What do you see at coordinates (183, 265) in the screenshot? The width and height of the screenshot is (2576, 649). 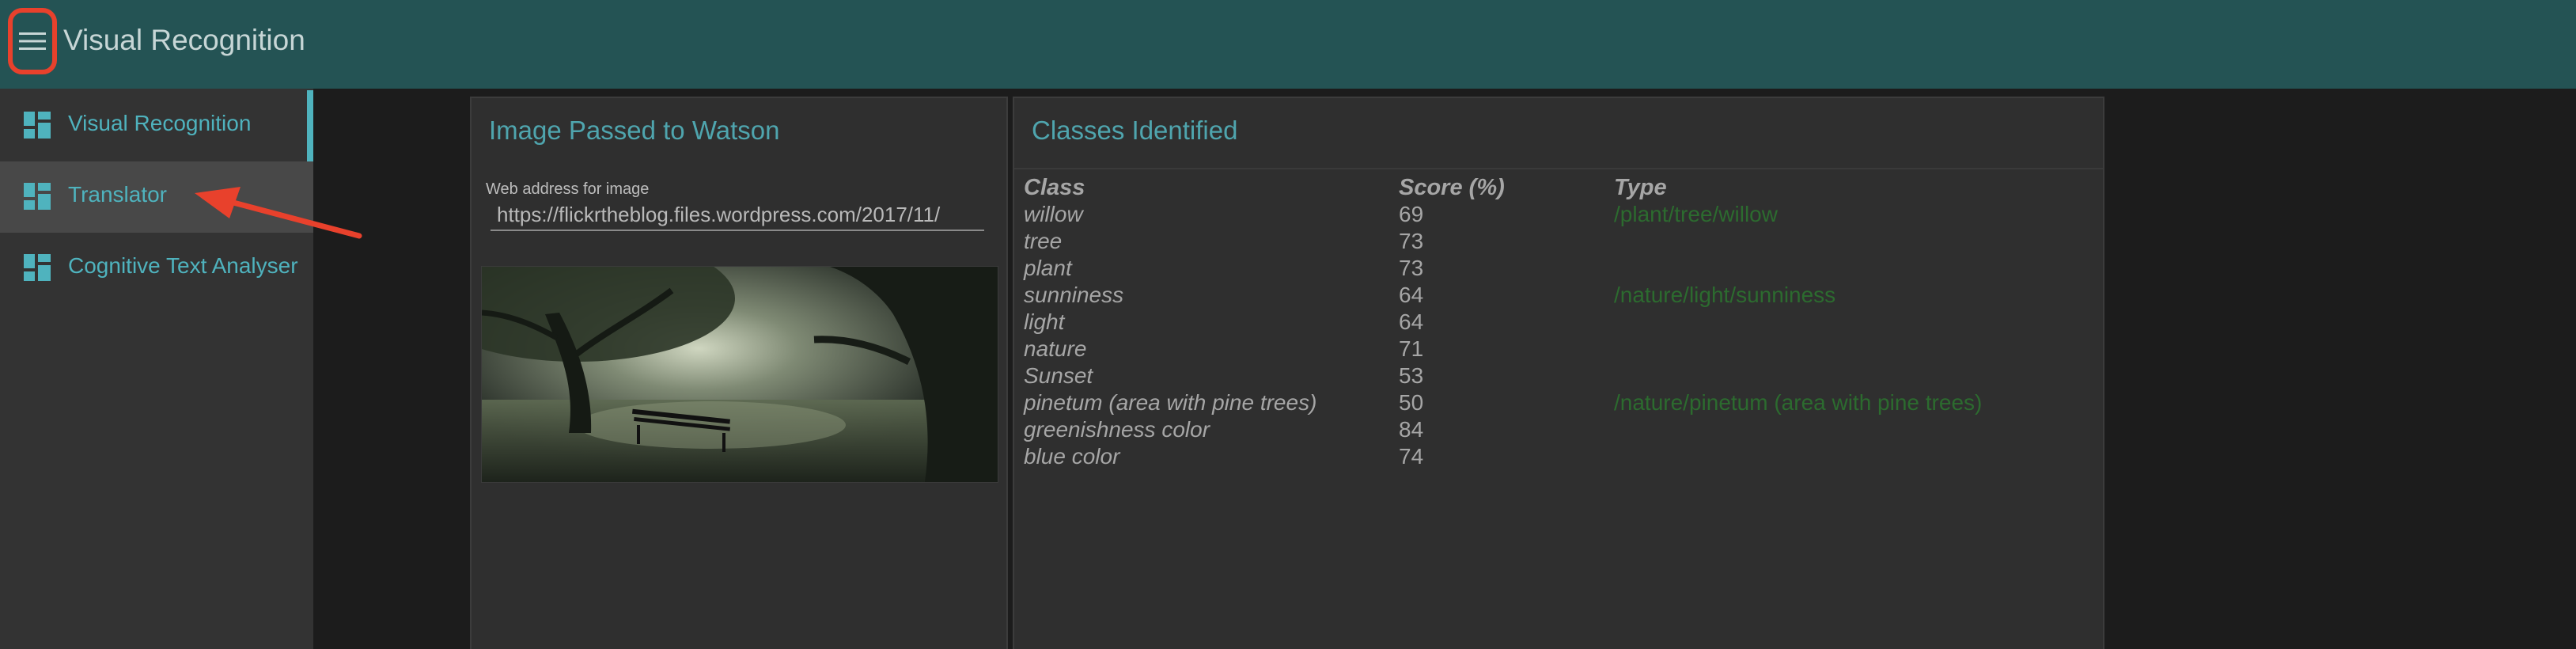 I see `sidebar-item-label: Cognitive Text Analyser` at bounding box center [183, 265].